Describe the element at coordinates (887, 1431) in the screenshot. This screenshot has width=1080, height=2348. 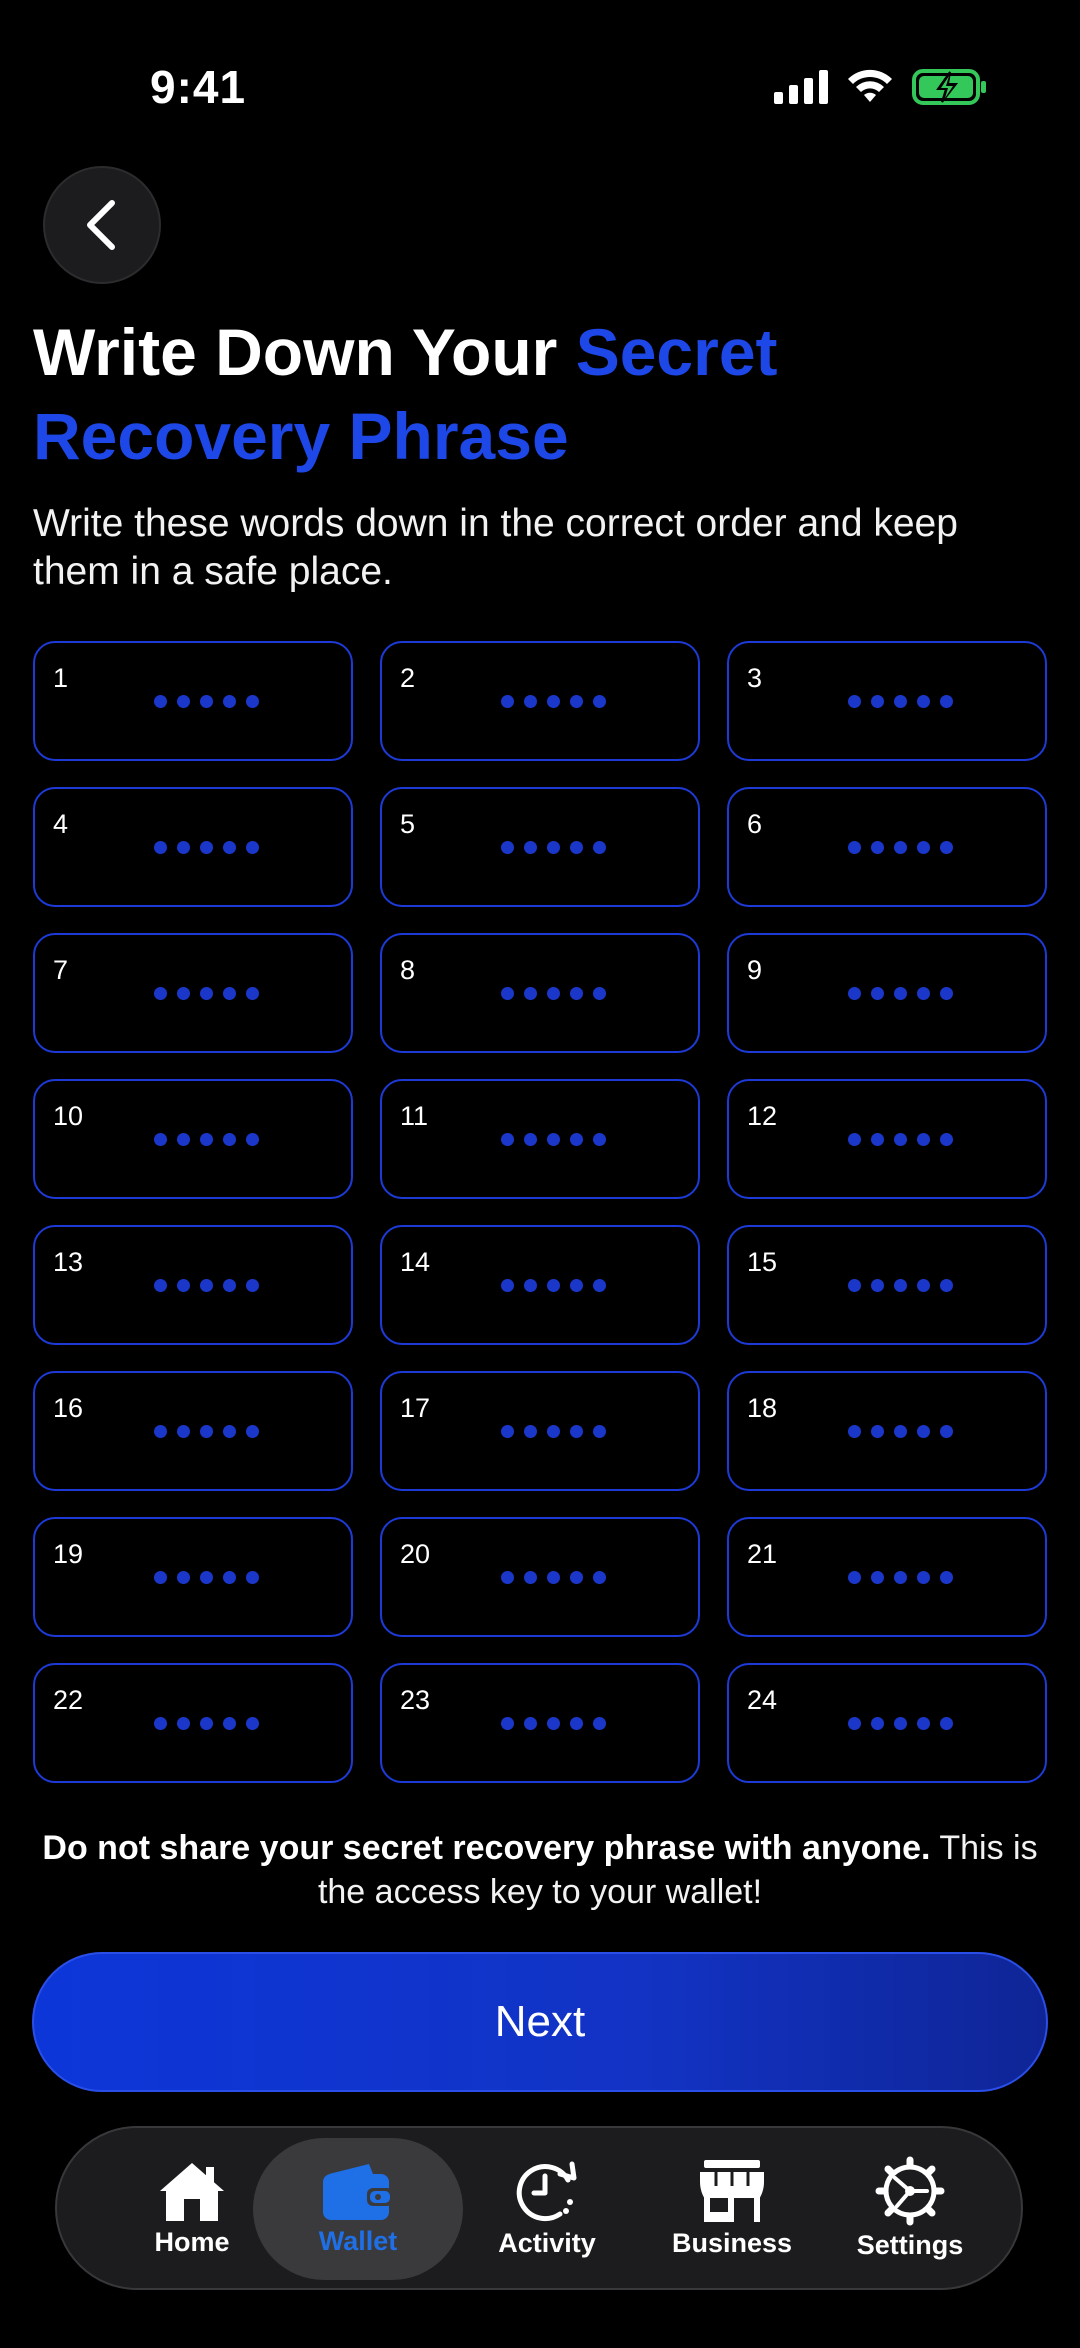
I see `phrase-word-cell: 18` at that location.